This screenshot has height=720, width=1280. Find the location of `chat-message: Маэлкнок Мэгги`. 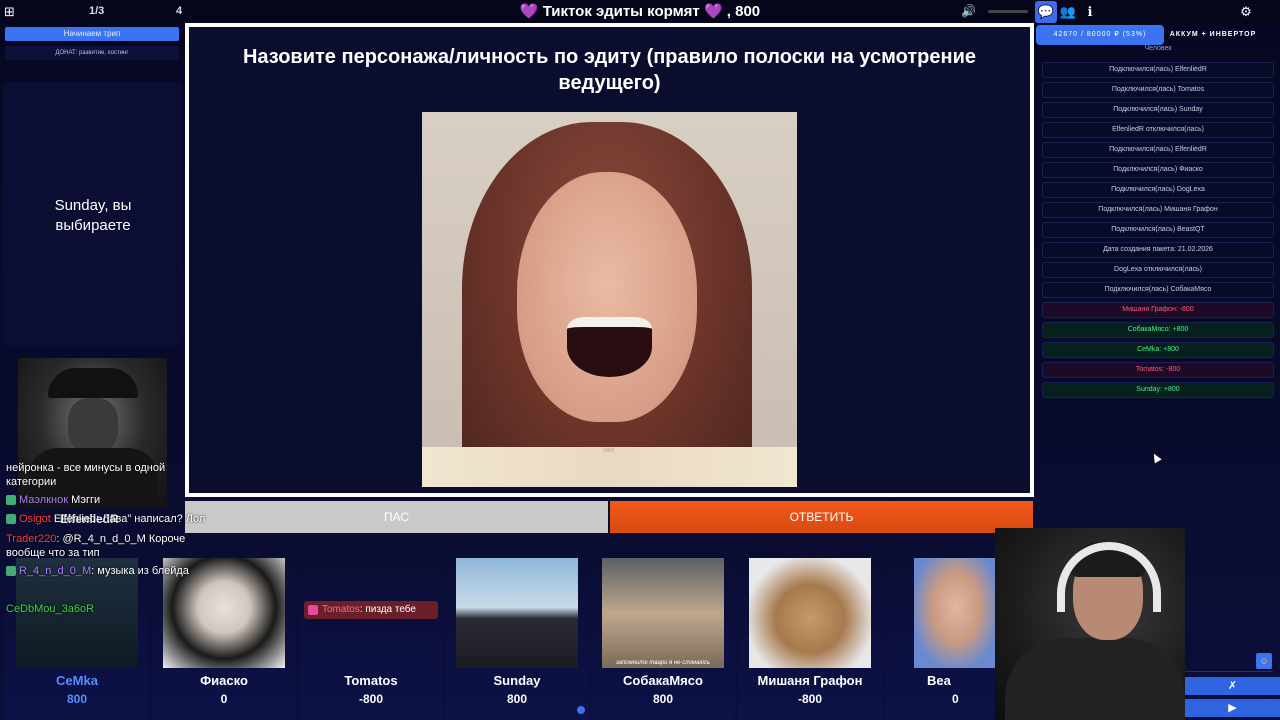

chat-message: Маэлкнок Мэгги is located at coordinates (53, 500).